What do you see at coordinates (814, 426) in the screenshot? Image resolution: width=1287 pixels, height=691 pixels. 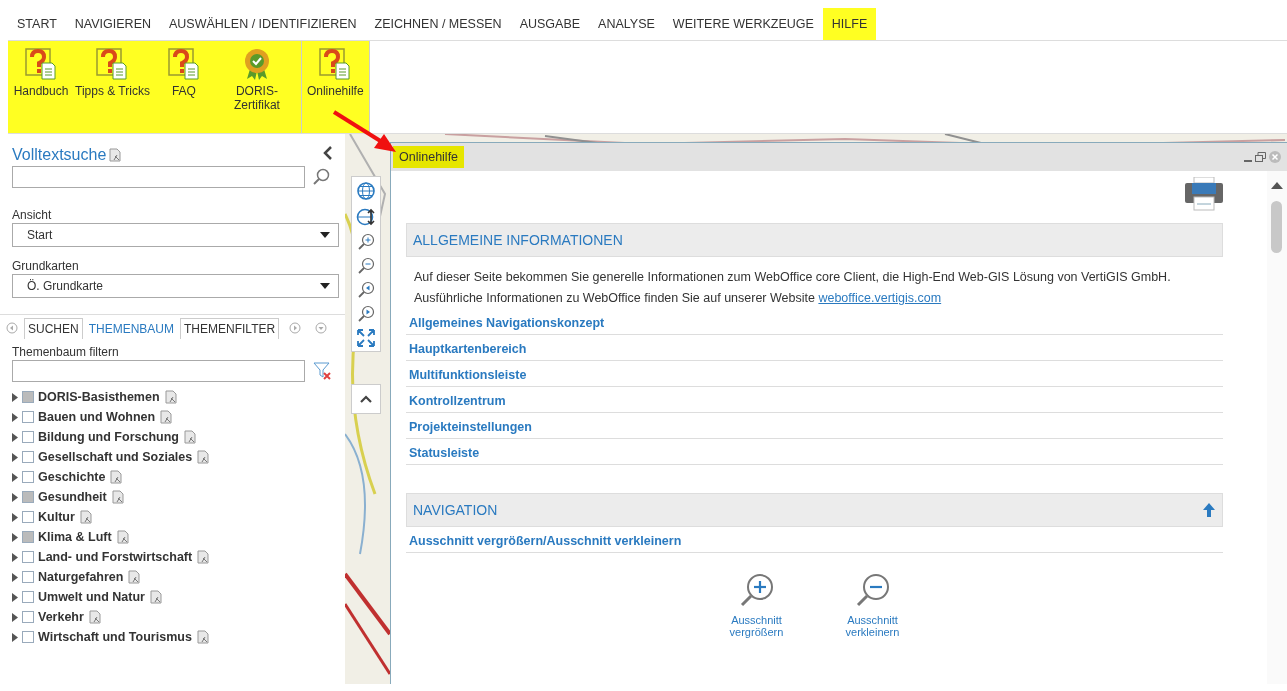 I see `topic-link: Projekteinstellungen` at bounding box center [814, 426].